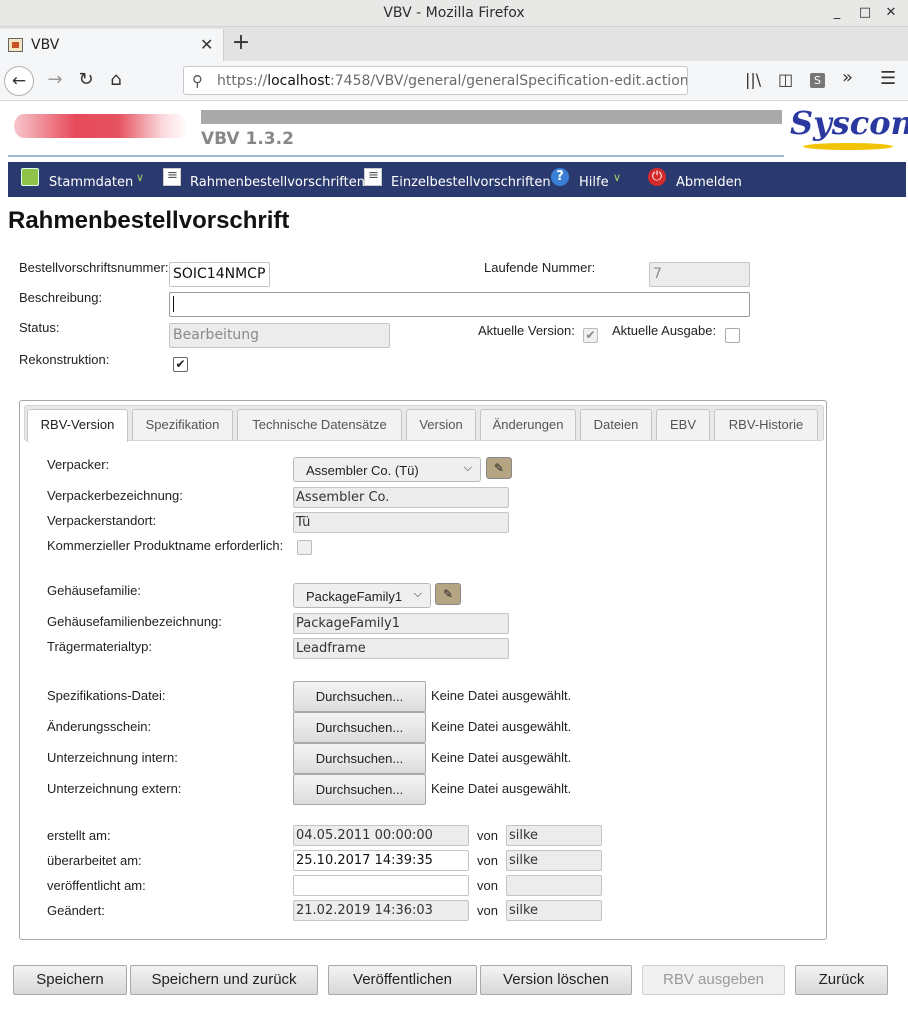 The width and height of the screenshot is (908, 1013). I want to click on speichern-button: Speichern, so click(70, 980).